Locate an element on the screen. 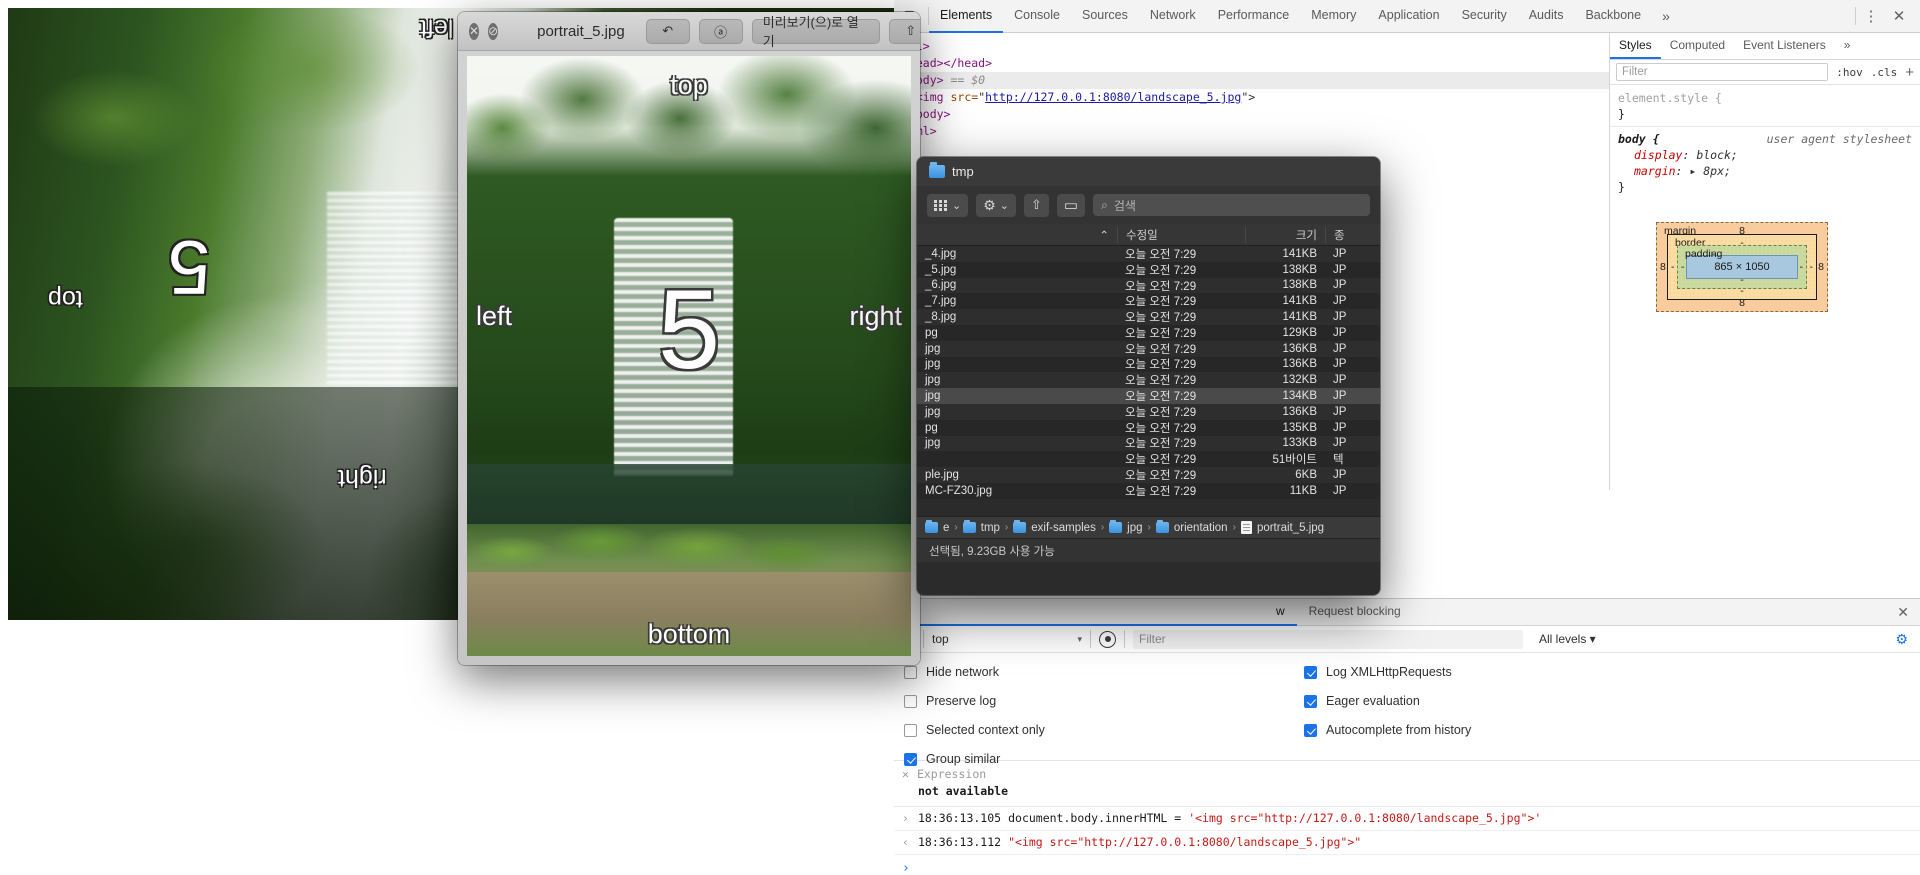 This screenshot has height=875, width=1920. dom-line-body: <body> == $0 is located at coordinates (1251, 80).